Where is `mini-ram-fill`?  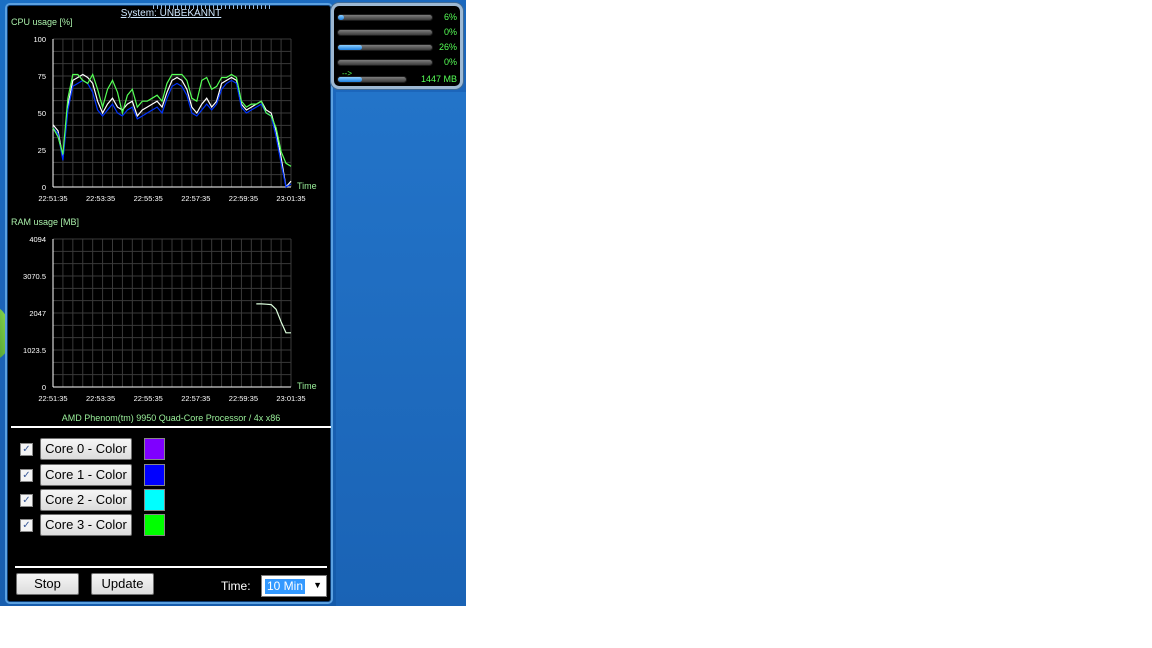 mini-ram-fill is located at coordinates (350, 79).